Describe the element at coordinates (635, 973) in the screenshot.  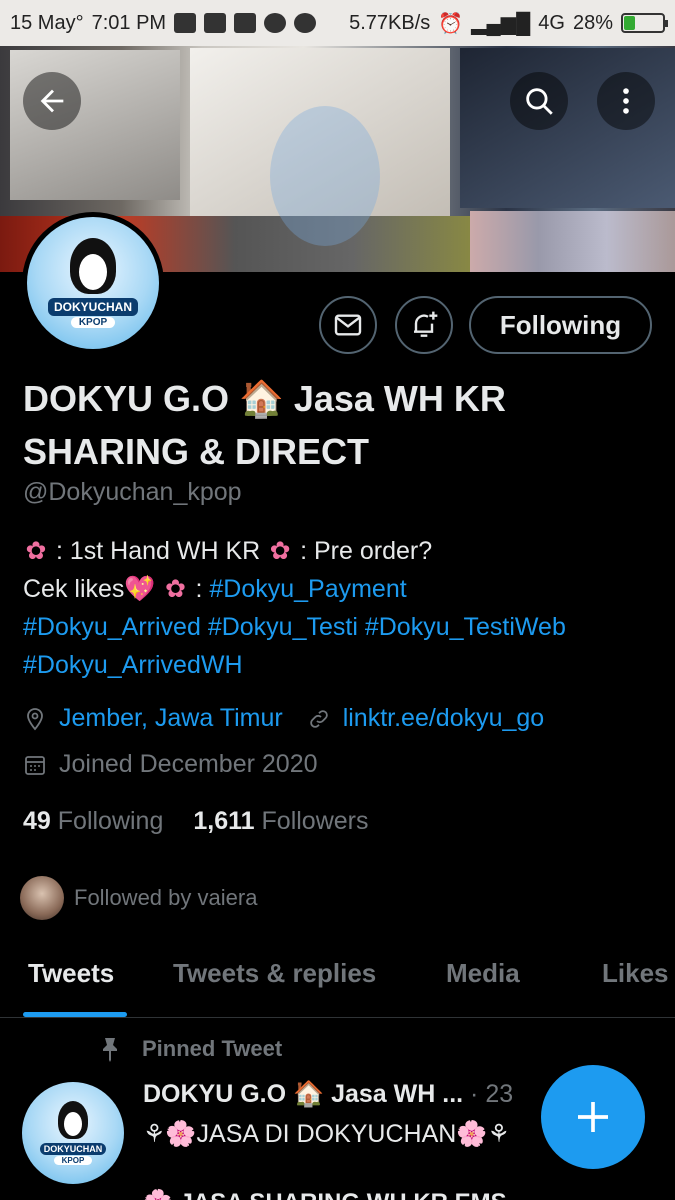
I see `tab-likes: Likes` at that location.